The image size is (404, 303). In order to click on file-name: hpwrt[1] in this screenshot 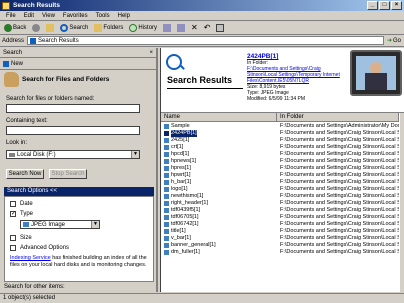, I will do `click(181, 175)`.